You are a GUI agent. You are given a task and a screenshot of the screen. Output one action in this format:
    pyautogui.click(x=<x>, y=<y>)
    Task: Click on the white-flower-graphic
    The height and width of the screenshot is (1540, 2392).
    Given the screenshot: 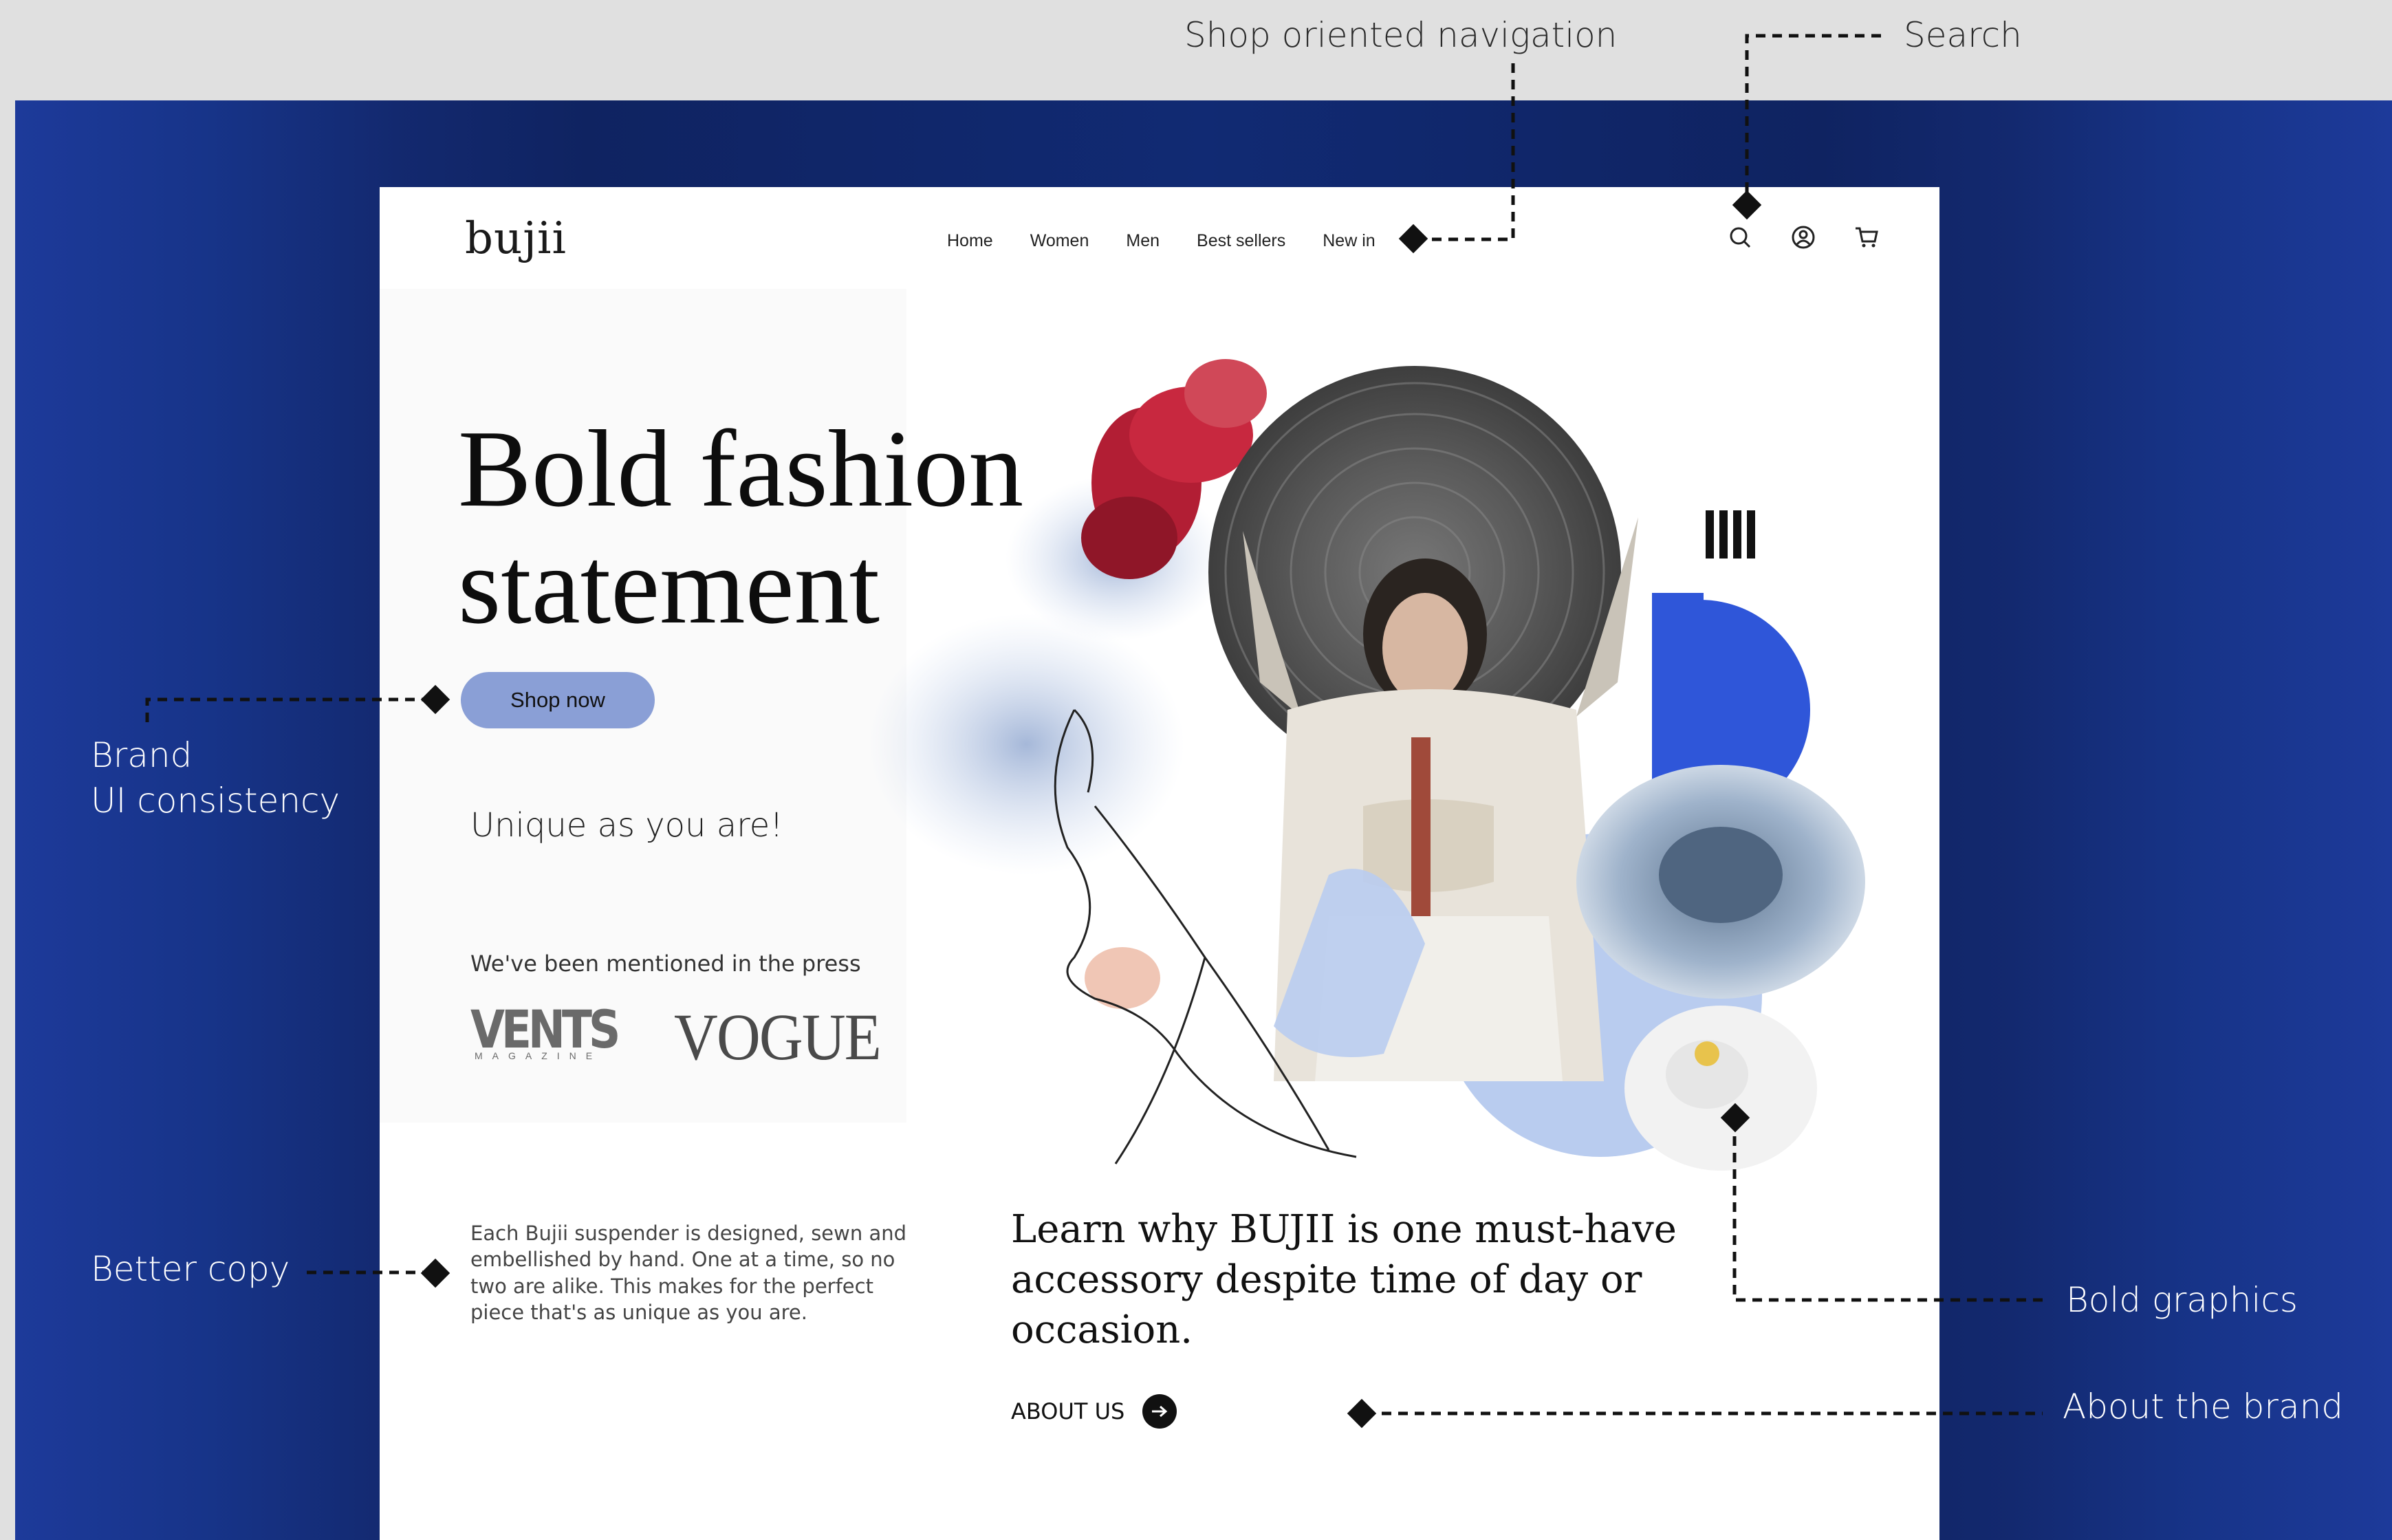 What is the action you would take?
    pyautogui.click(x=1720, y=1088)
    